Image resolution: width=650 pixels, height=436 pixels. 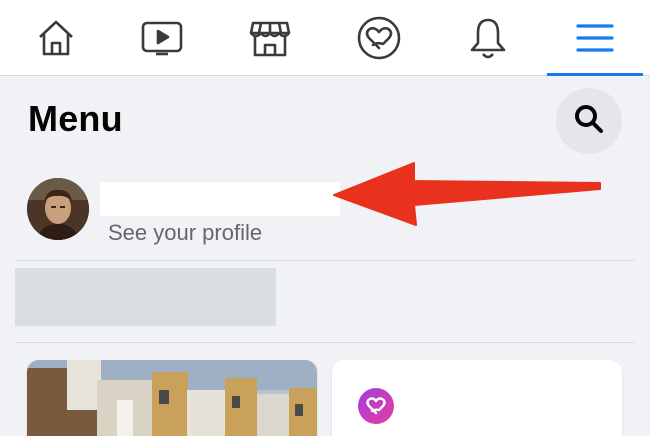 What do you see at coordinates (477, 398) in the screenshot?
I see `shortcut-card-dating` at bounding box center [477, 398].